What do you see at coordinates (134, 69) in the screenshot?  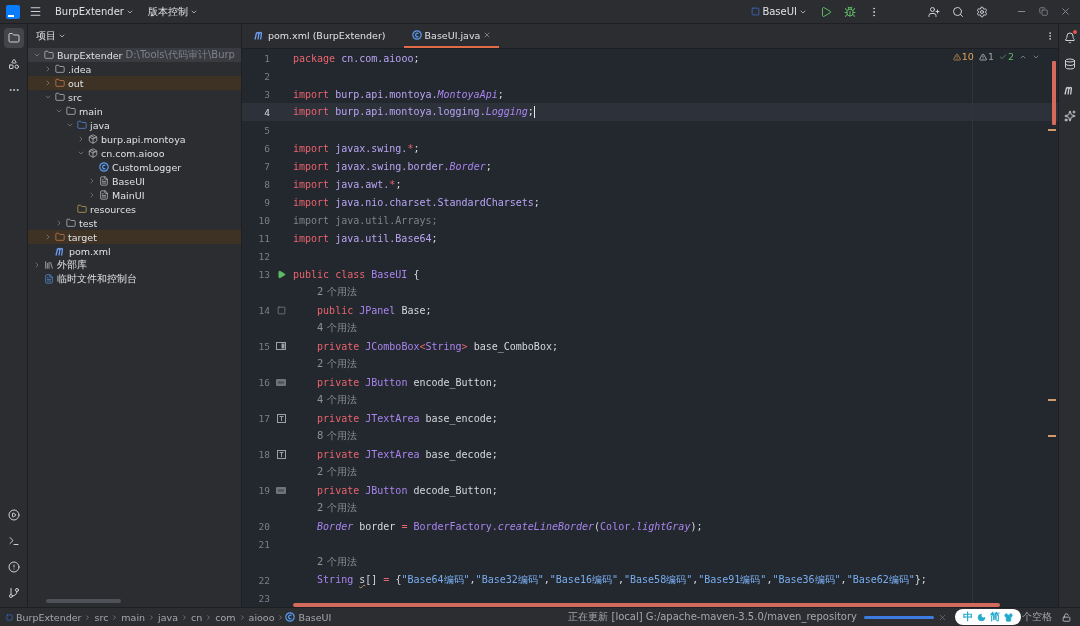 I see `tree-item: .idea` at bounding box center [134, 69].